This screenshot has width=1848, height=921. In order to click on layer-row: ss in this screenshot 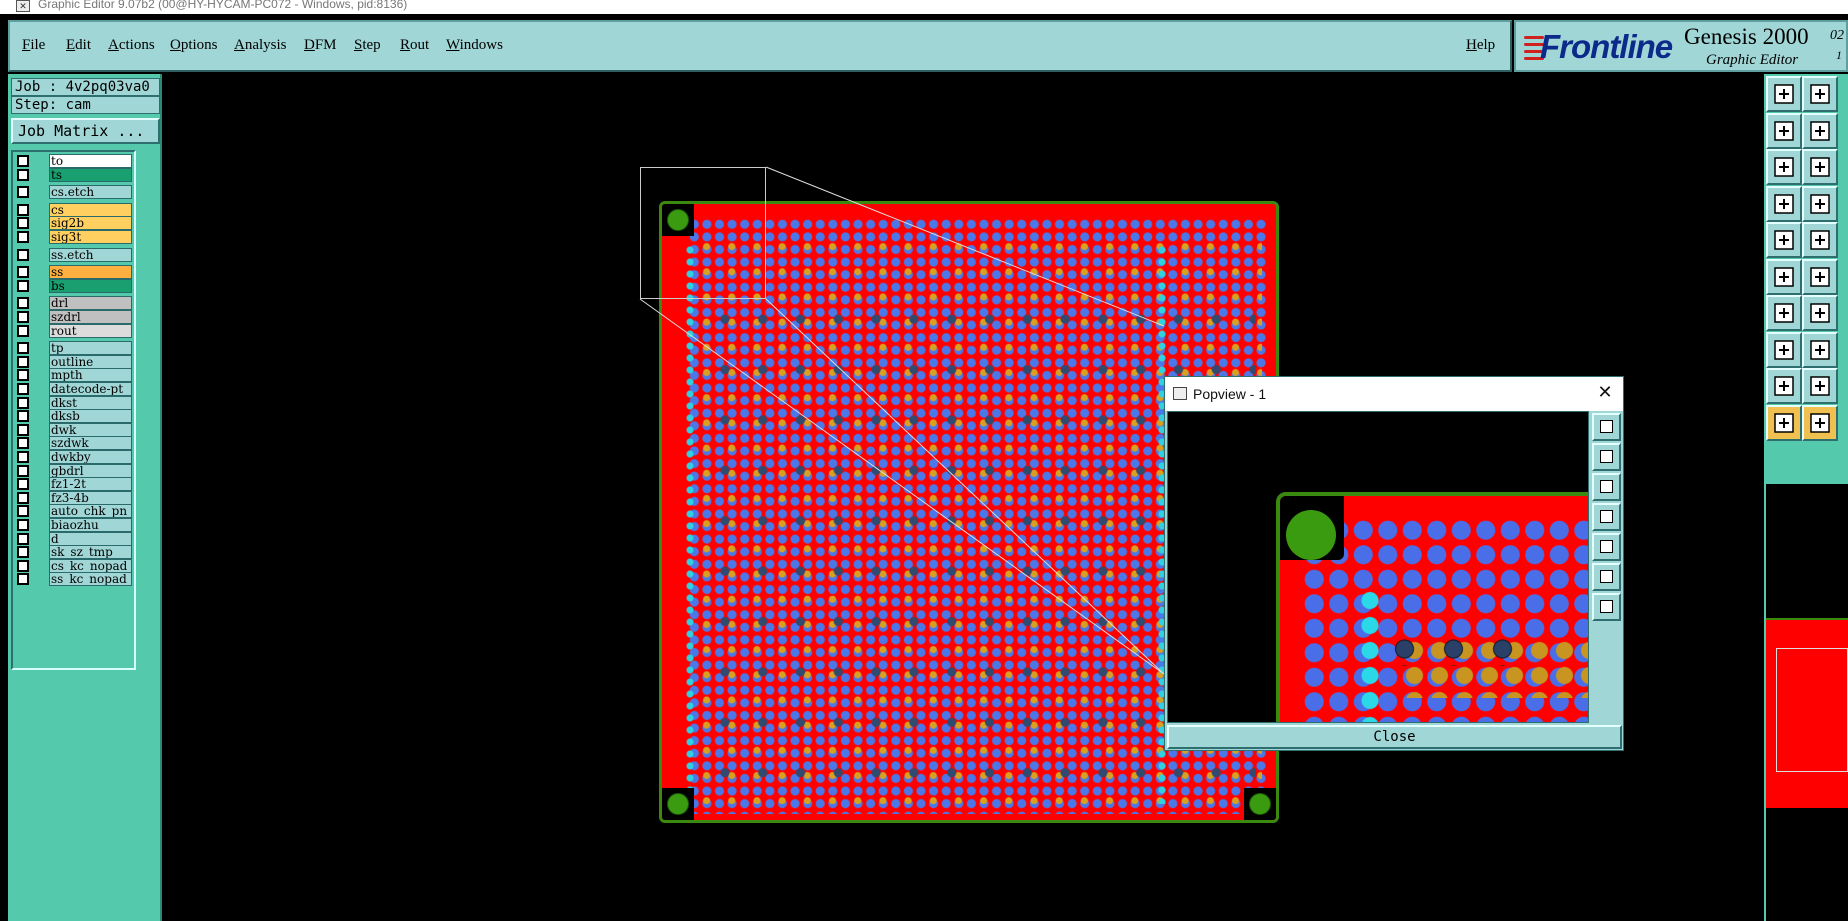, I will do `click(76, 272)`.